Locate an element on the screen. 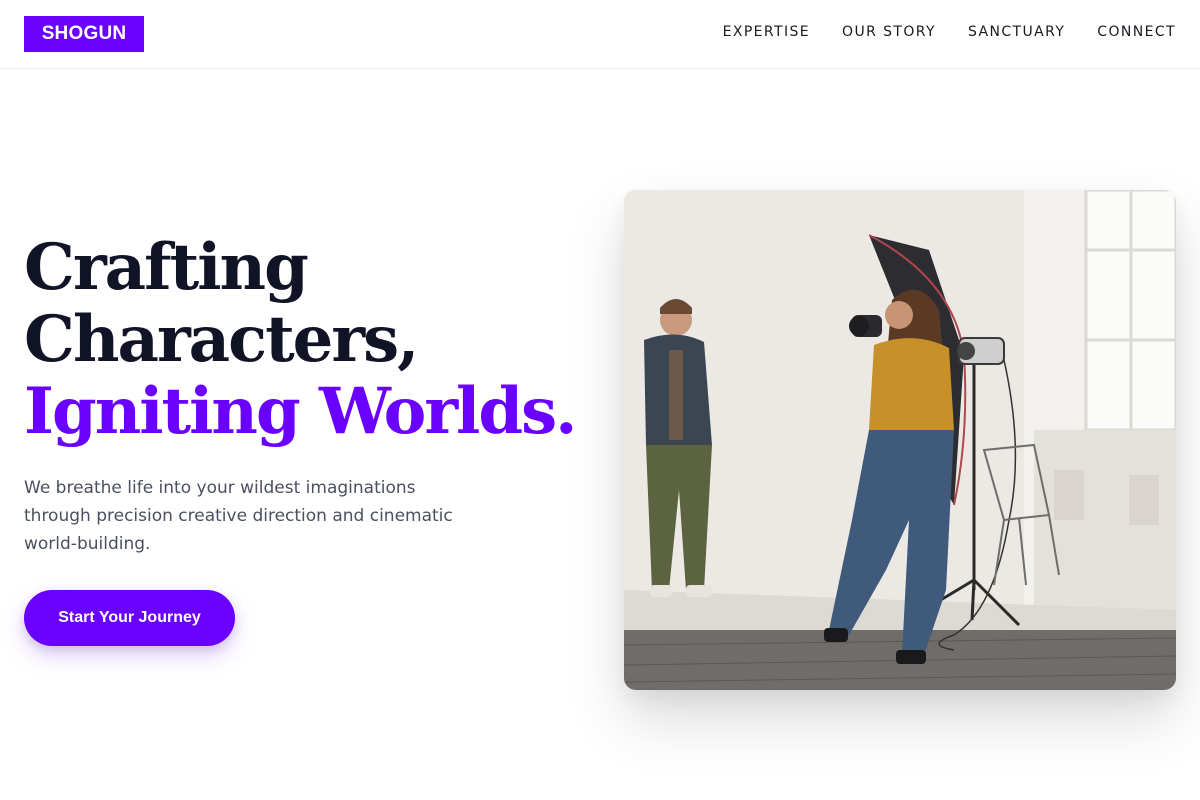  hero-title: Crafting Characters, Igniting Worlds. is located at coordinates (300, 339).